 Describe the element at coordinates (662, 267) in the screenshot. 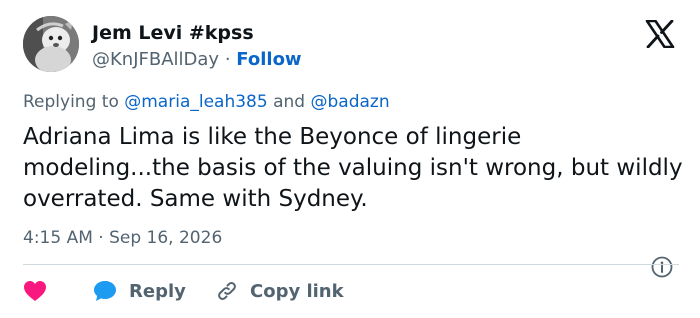

I see `info-icon` at that location.